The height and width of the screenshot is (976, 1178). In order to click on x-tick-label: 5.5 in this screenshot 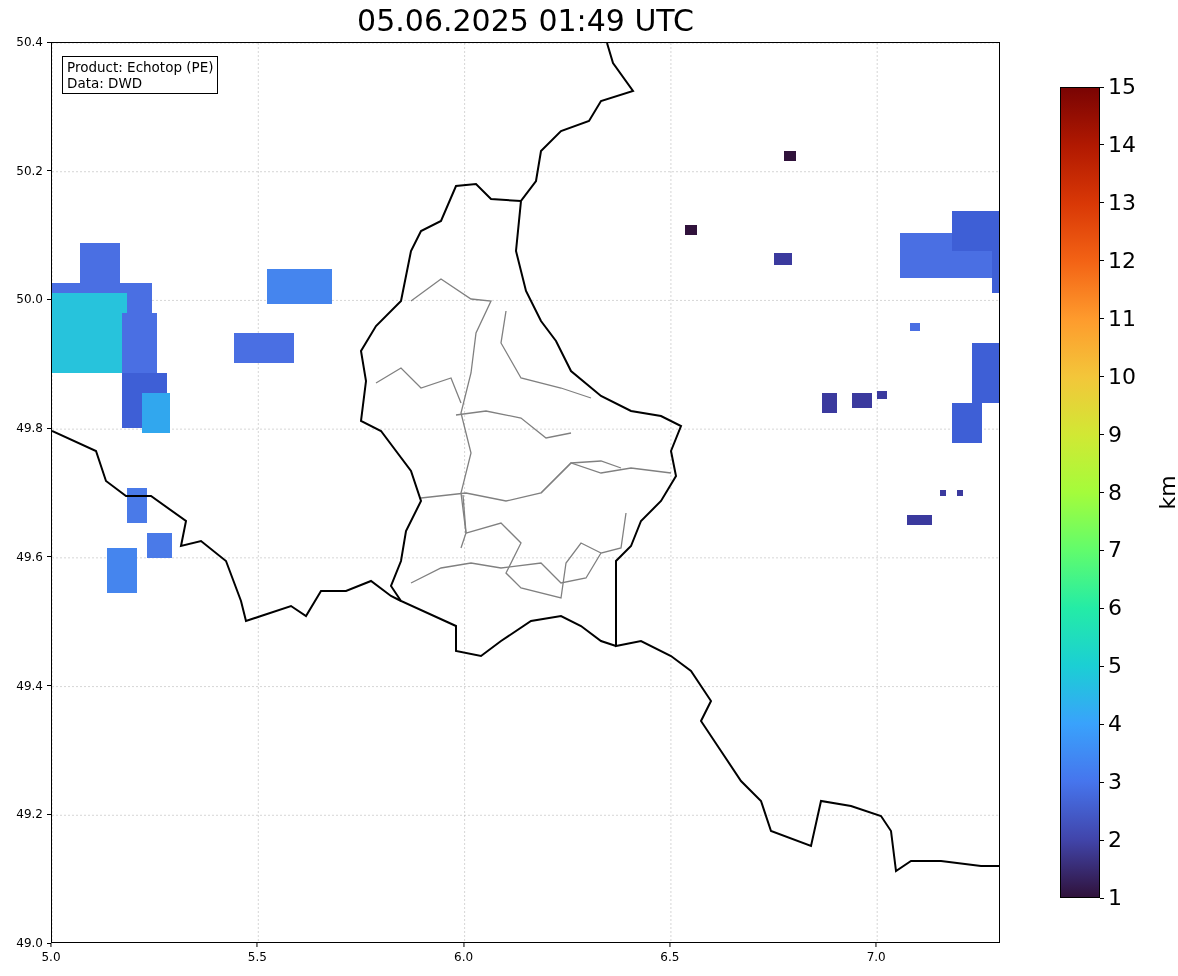, I will do `click(257, 957)`.